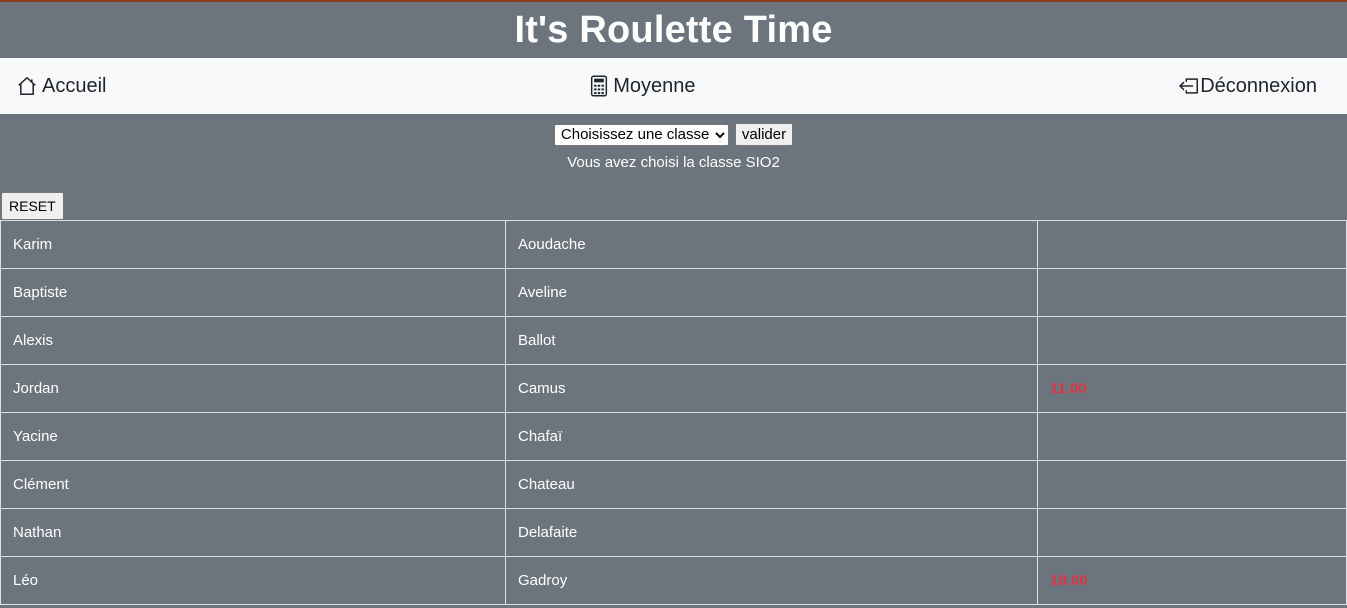 Image resolution: width=1347 pixels, height=608 pixels. I want to click on table-row: Jordan Camus 11.00, so click(673, 388).